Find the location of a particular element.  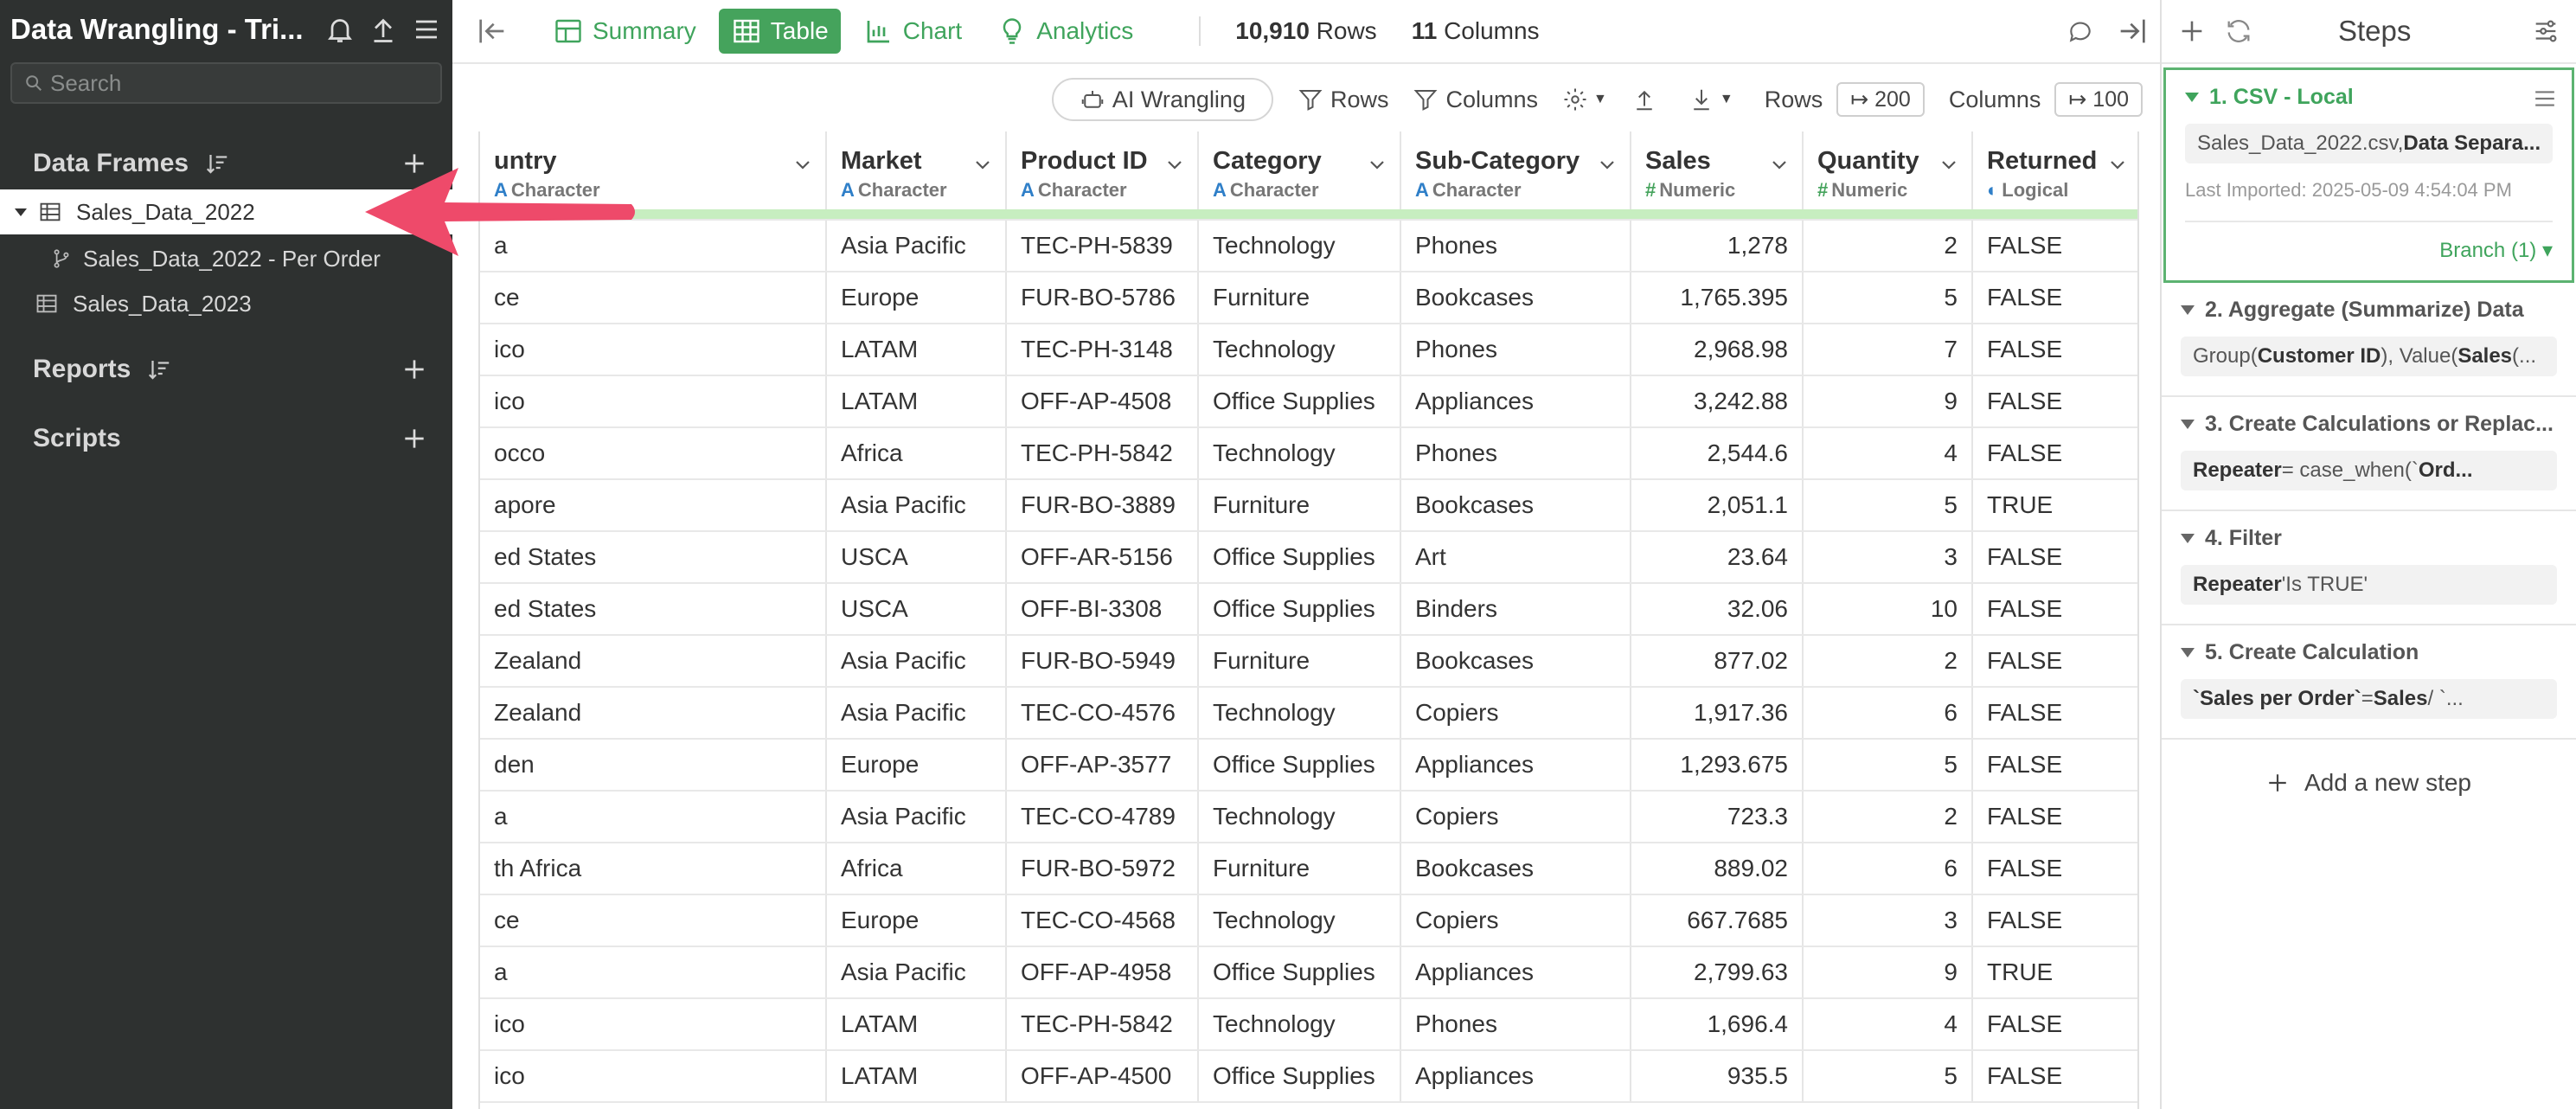

table-cell: TEC-CO-4789 is located at coordinates (1102, 817).